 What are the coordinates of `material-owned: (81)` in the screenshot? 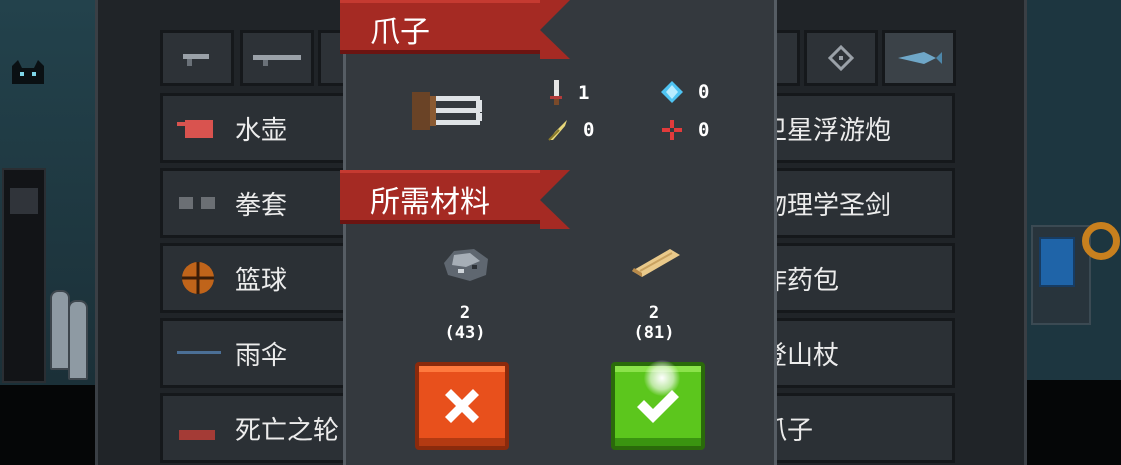 It's located at (654, 333).